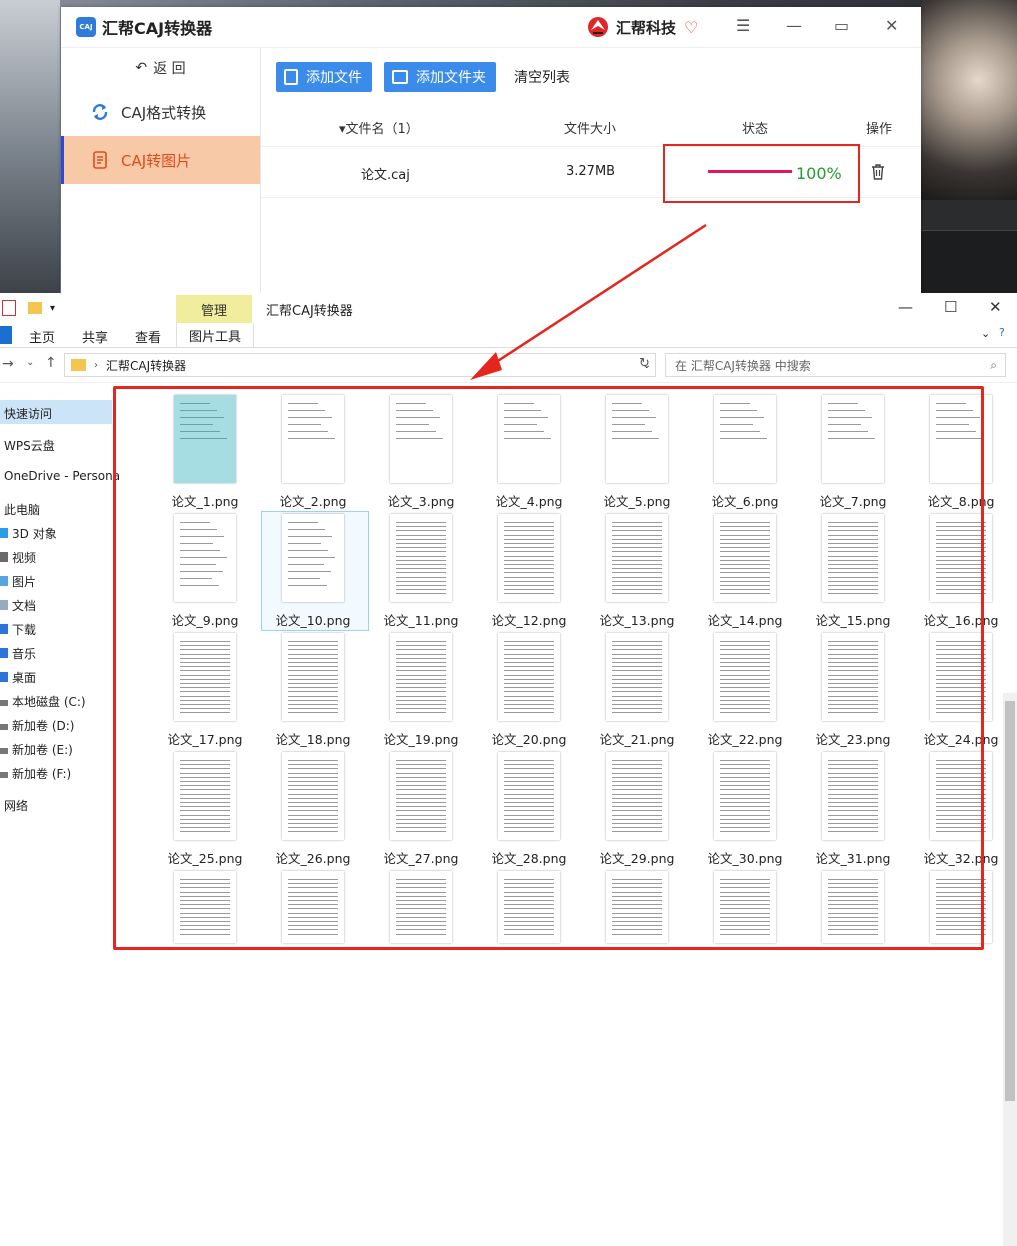 Image resolution: width=1017 pixels, height=1246 pixels. I want to click on tab-picture-tools: 图片工具, so click(215, 335).